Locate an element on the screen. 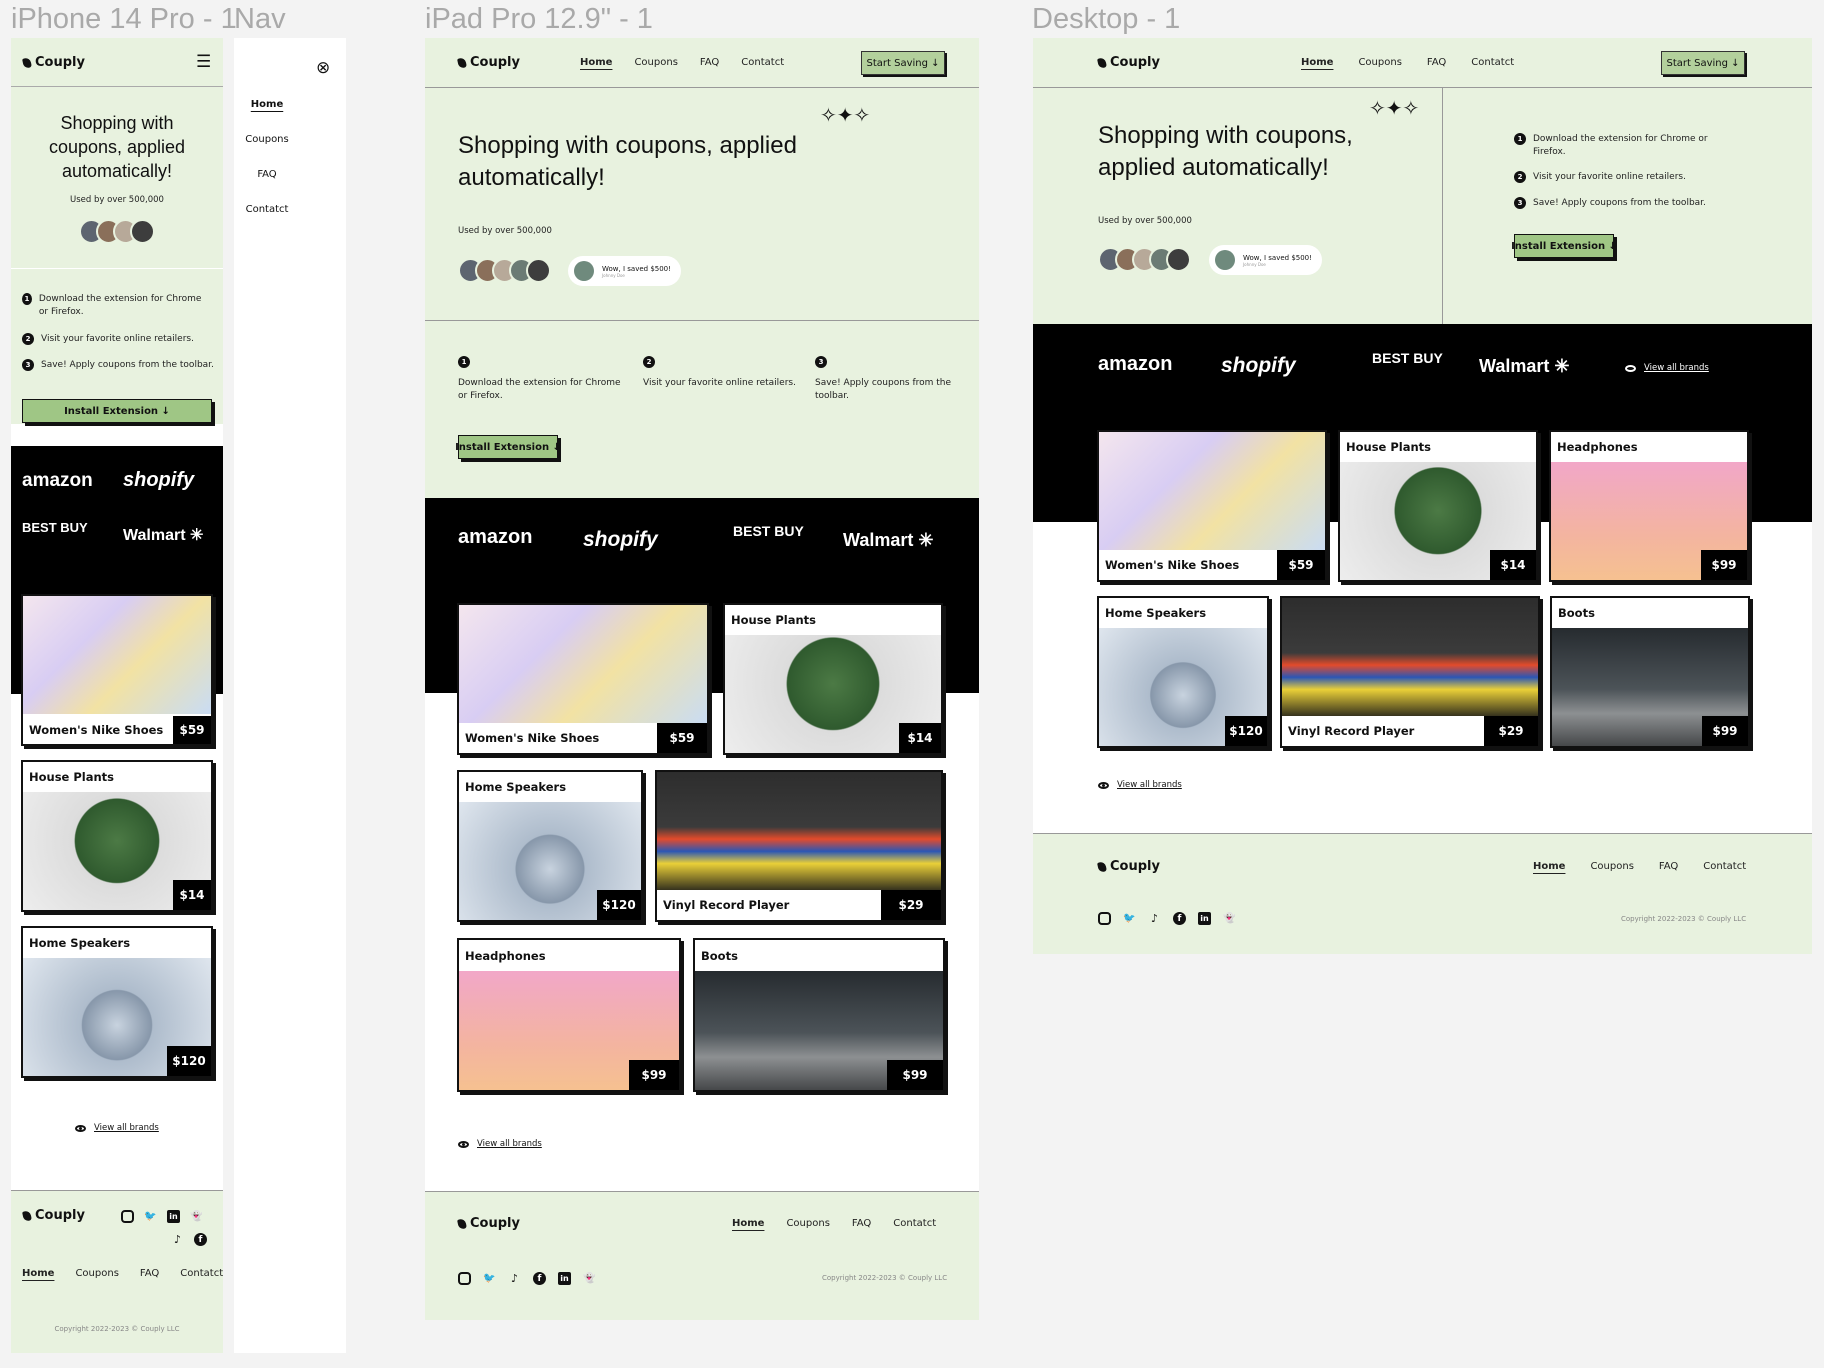  ipad-logo: Couply is located at coordinates (488, 62).